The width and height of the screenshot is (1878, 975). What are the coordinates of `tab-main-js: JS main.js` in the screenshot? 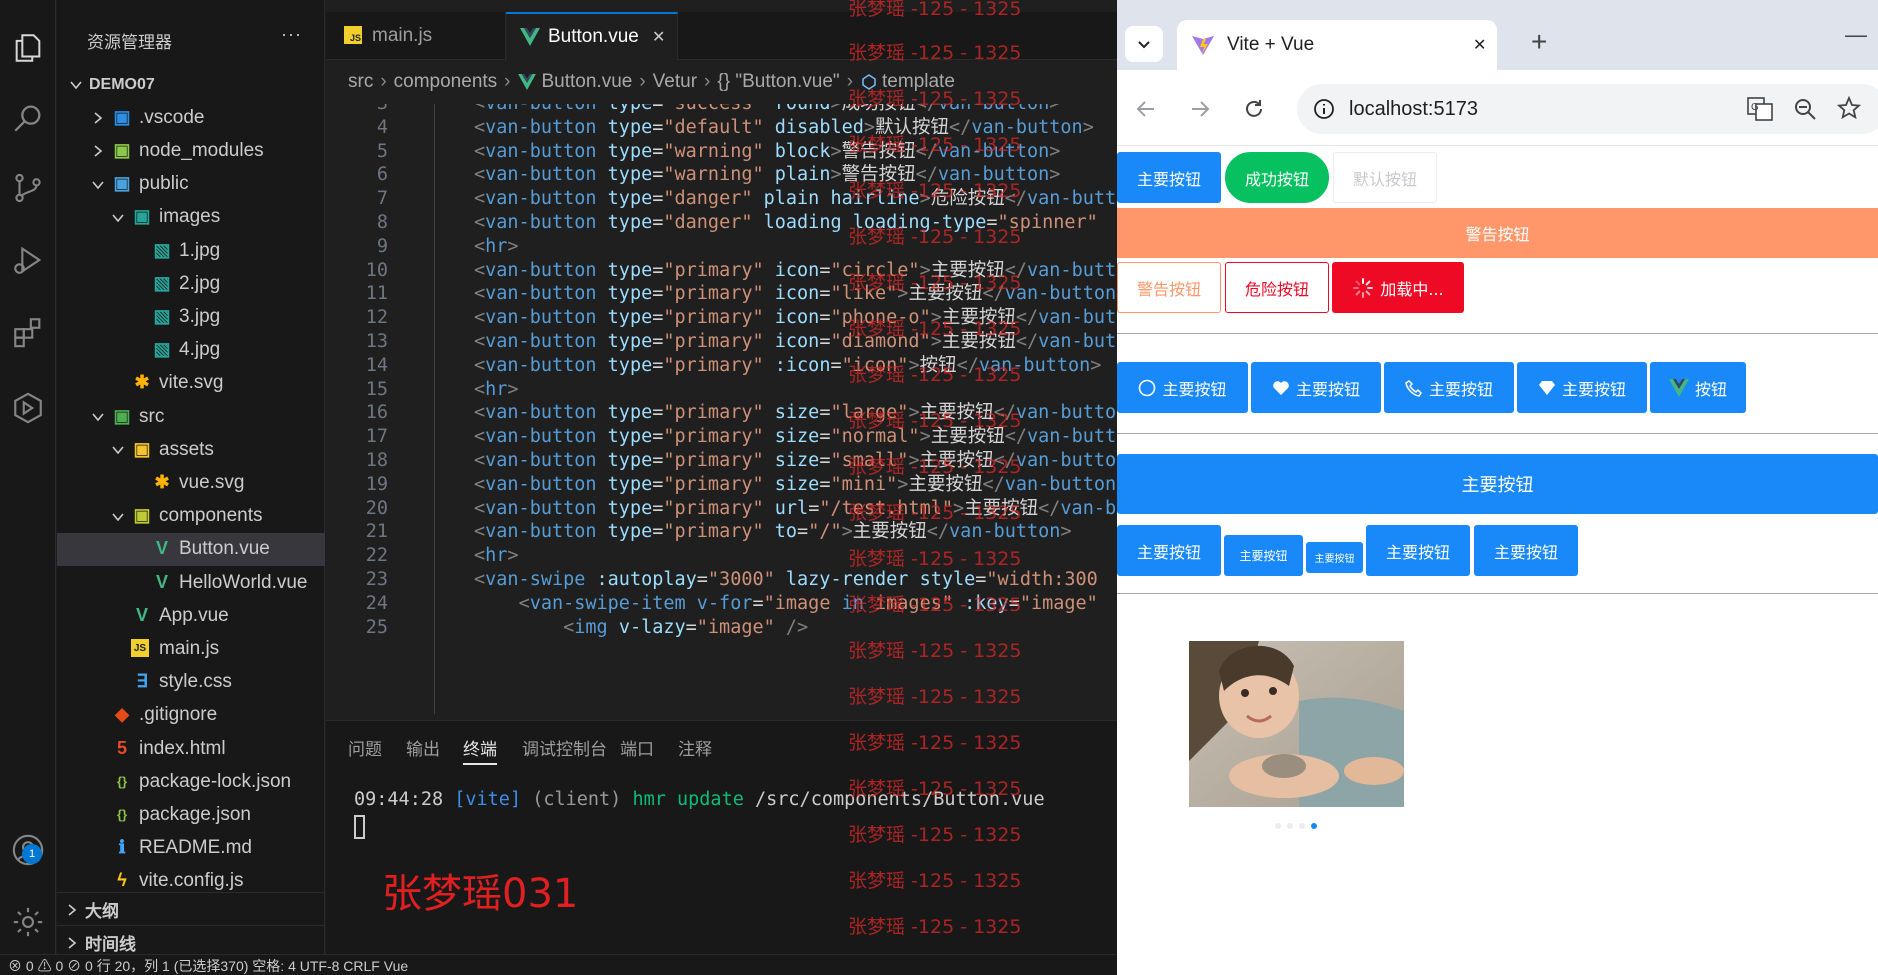 It's located at (416, 36).